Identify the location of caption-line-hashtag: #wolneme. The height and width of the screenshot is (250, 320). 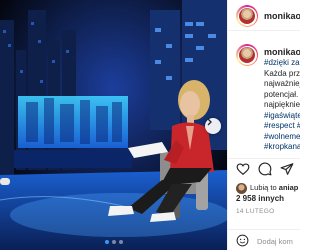
(282, 137).